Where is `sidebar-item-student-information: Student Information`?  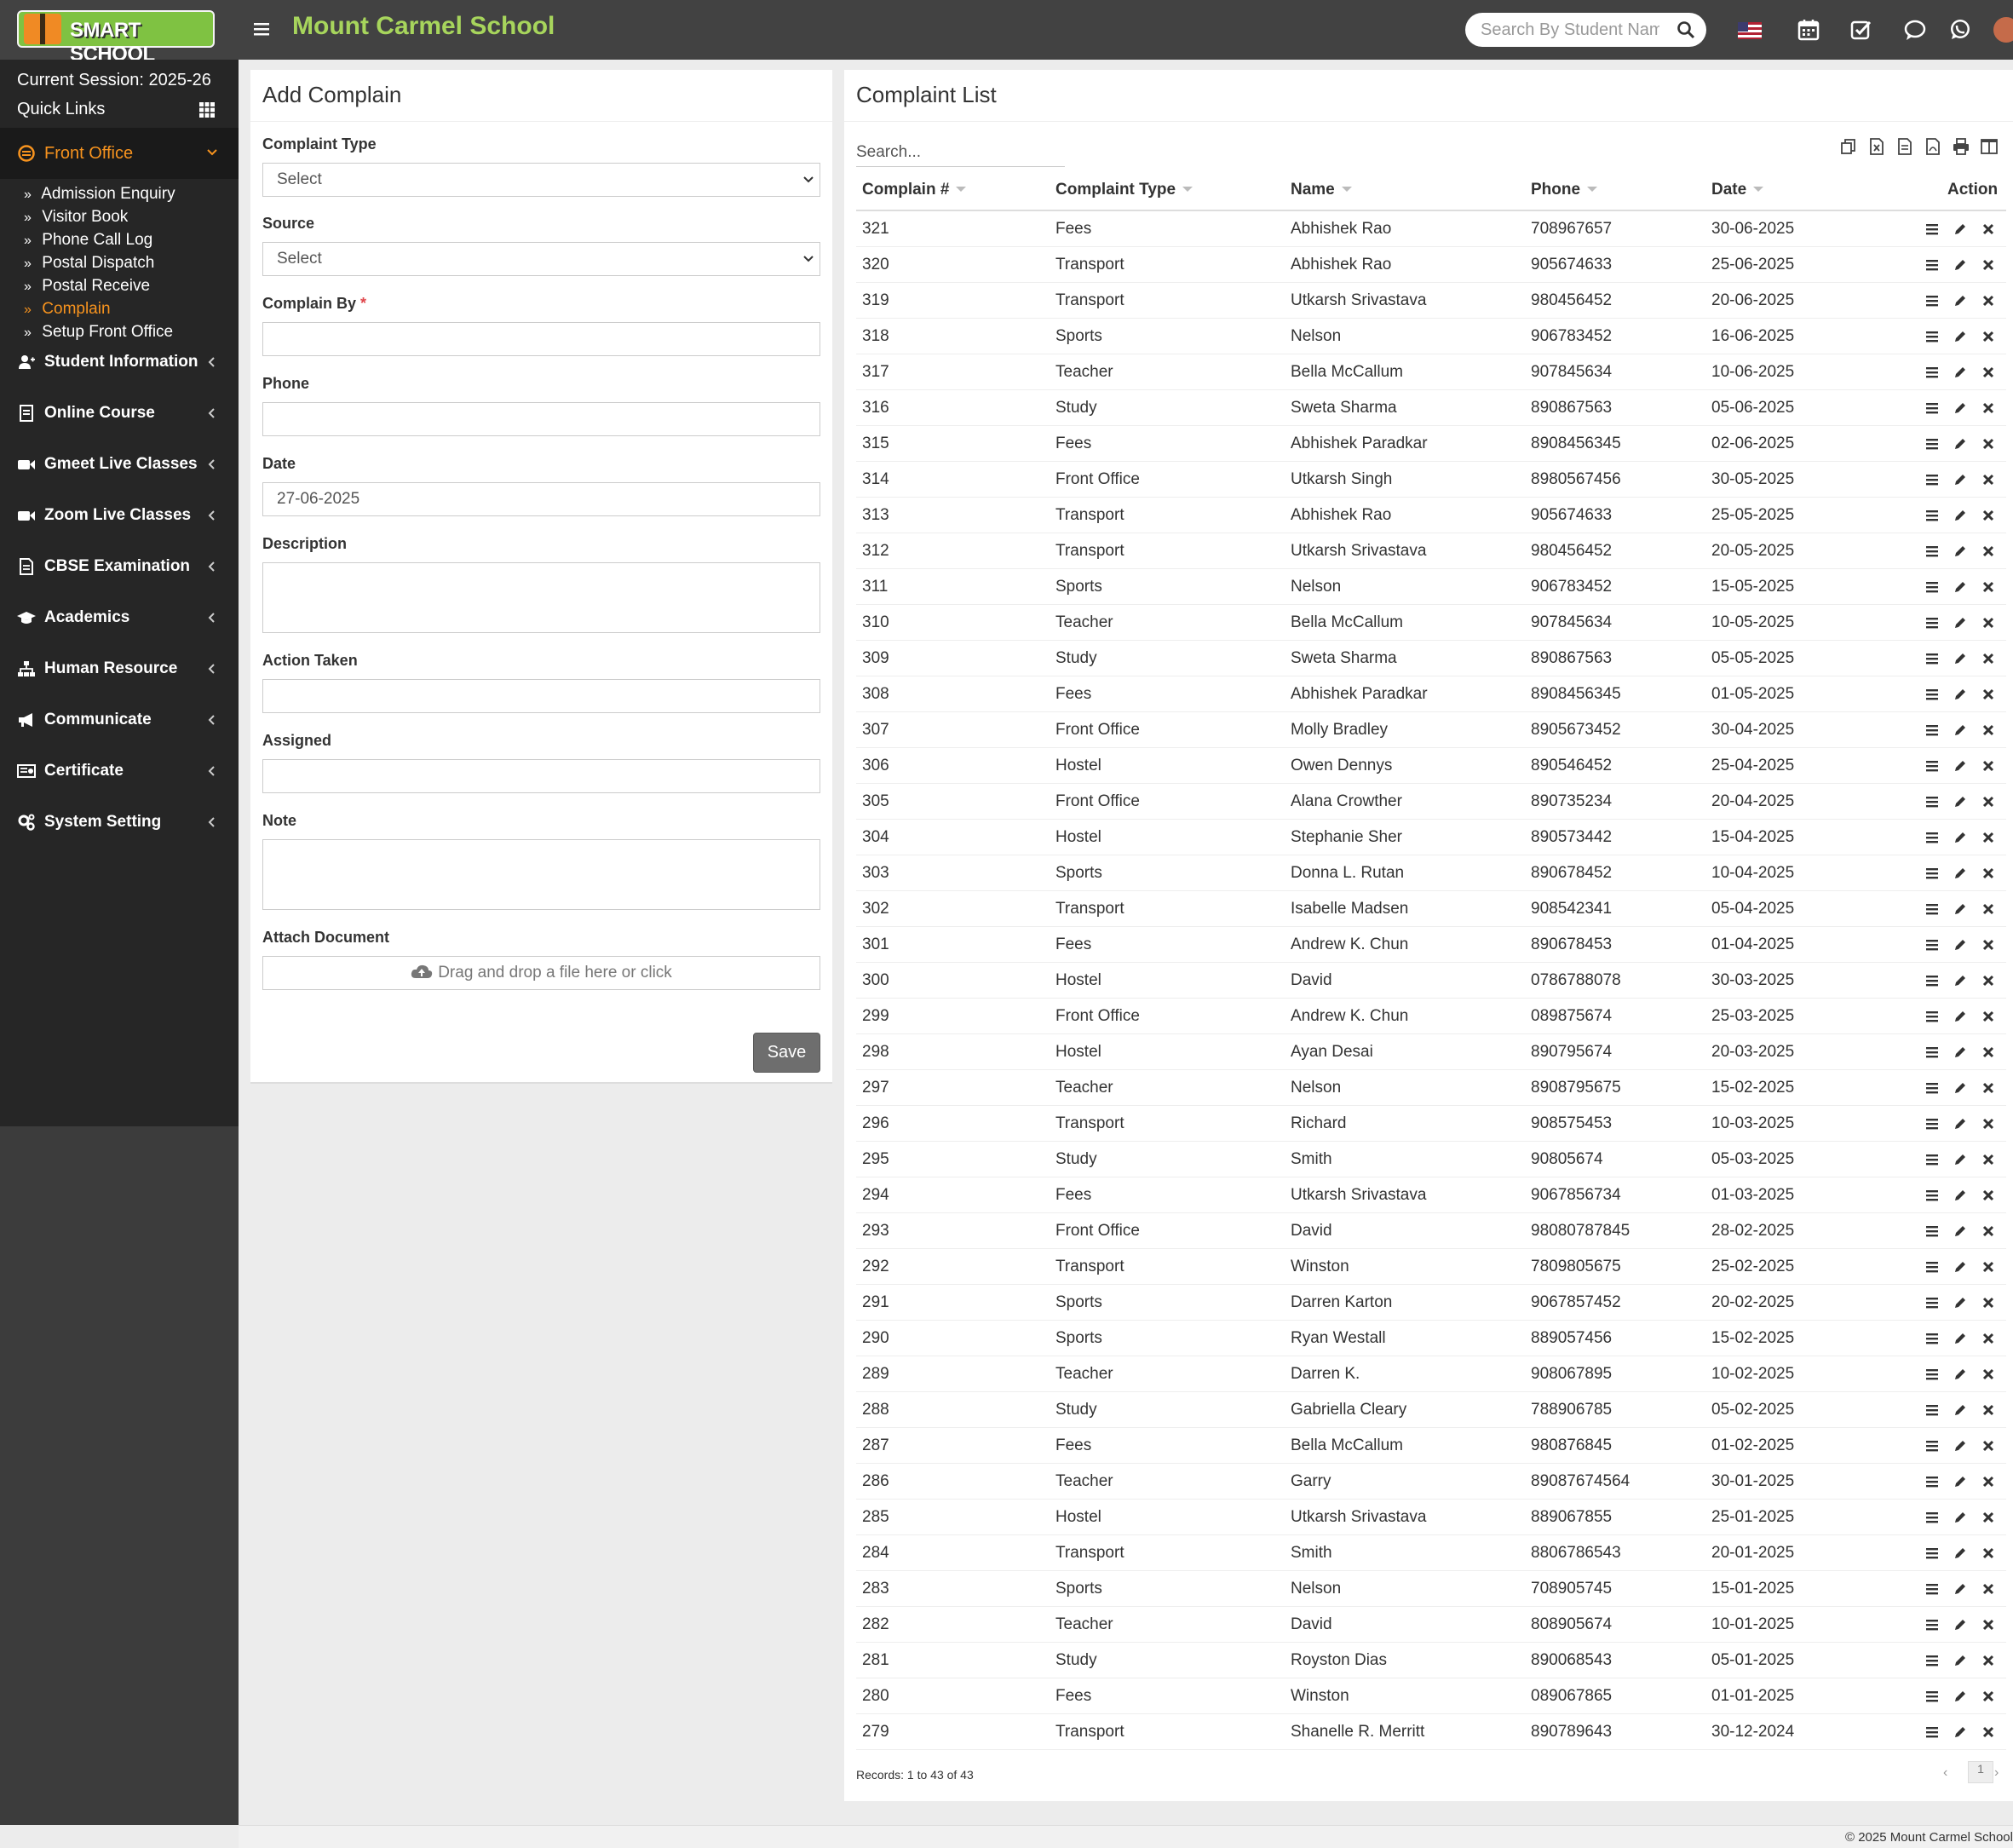
sidebar-item-student-information: Student Information is located at coordinates (119, 363).